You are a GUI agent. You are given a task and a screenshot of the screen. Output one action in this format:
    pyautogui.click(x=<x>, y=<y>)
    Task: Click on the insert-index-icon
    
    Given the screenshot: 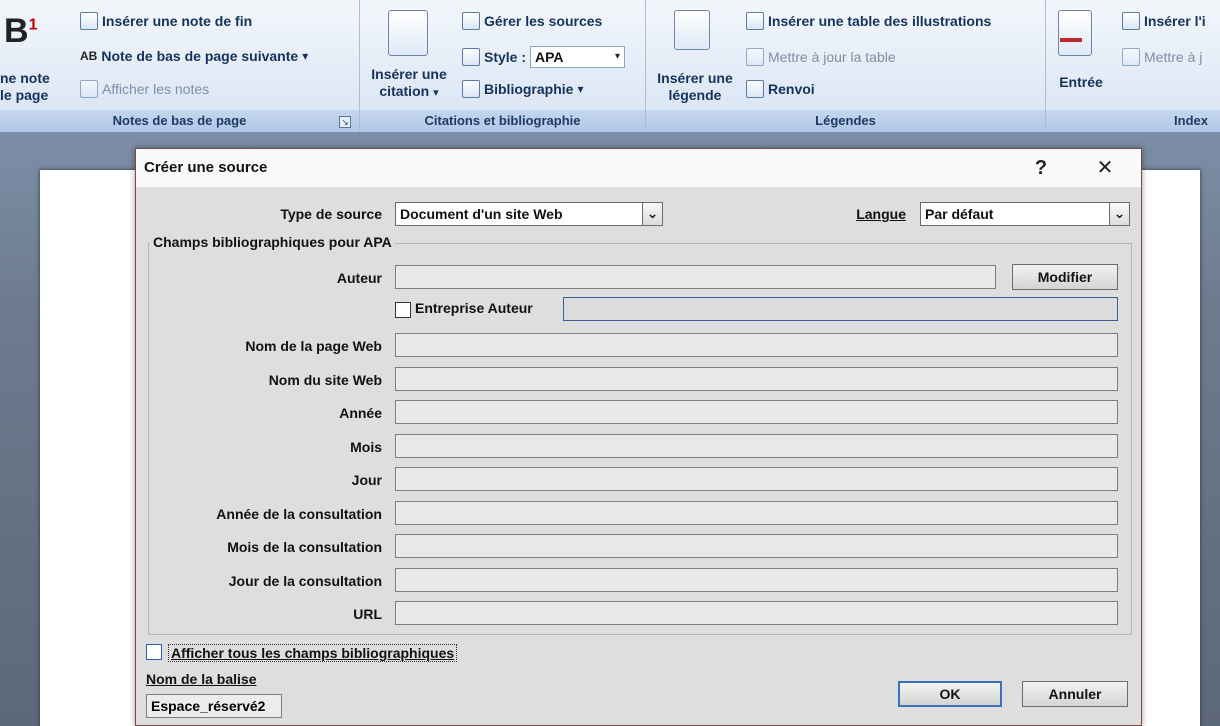 What is the action you would take?
    pyautogui.click(x=1131, y=21)
    